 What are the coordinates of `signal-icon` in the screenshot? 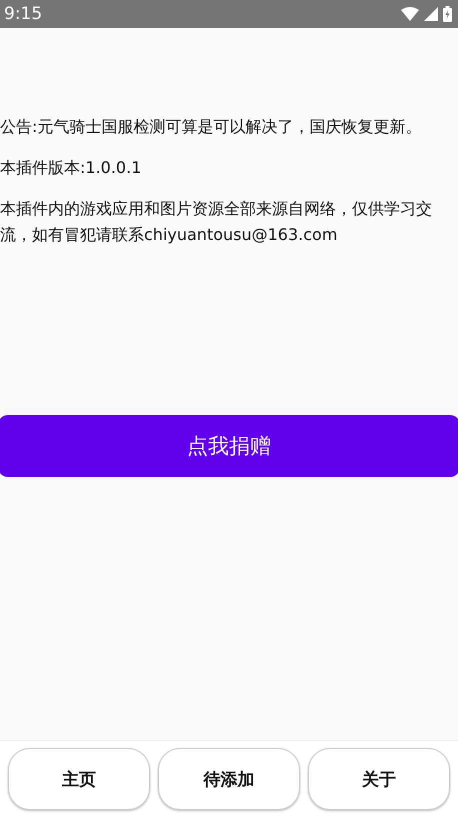 It's located at (431, 14).